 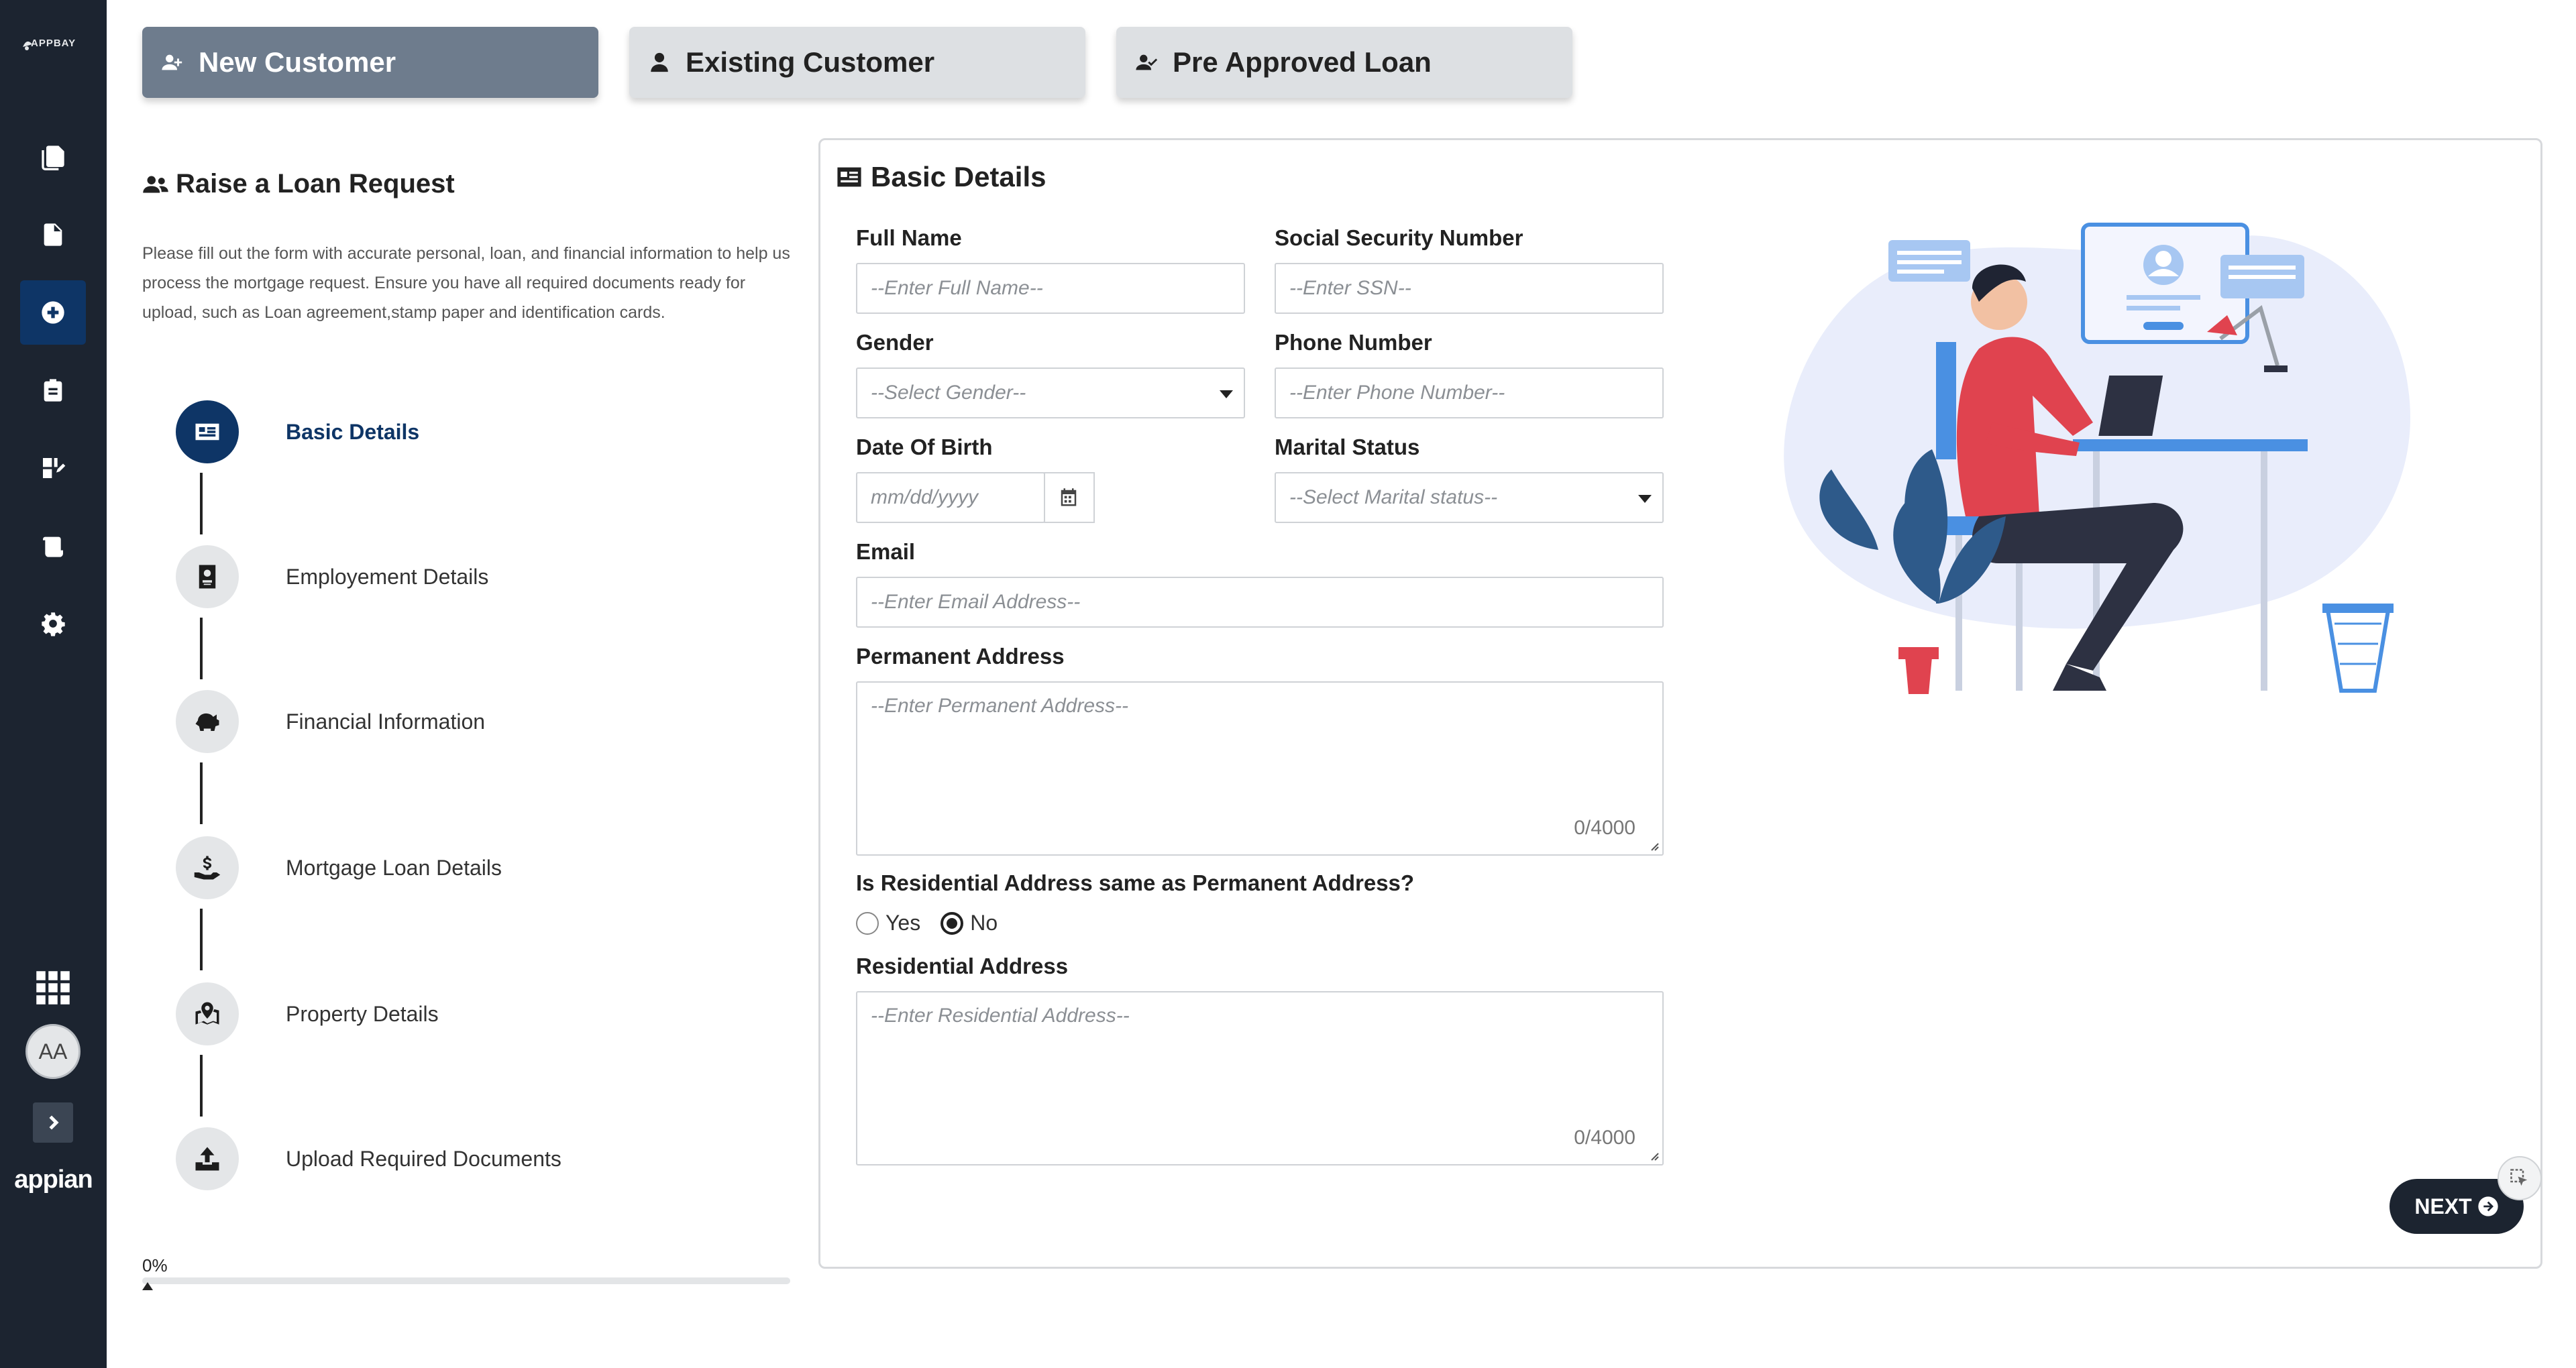 I want to click on step-basic-details: Basic Details, so click(x=297, y=431).